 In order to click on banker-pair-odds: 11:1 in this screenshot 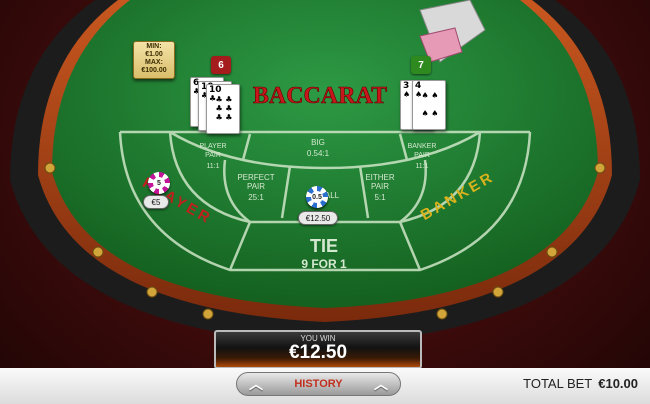, I will do `click(421, 166)`.